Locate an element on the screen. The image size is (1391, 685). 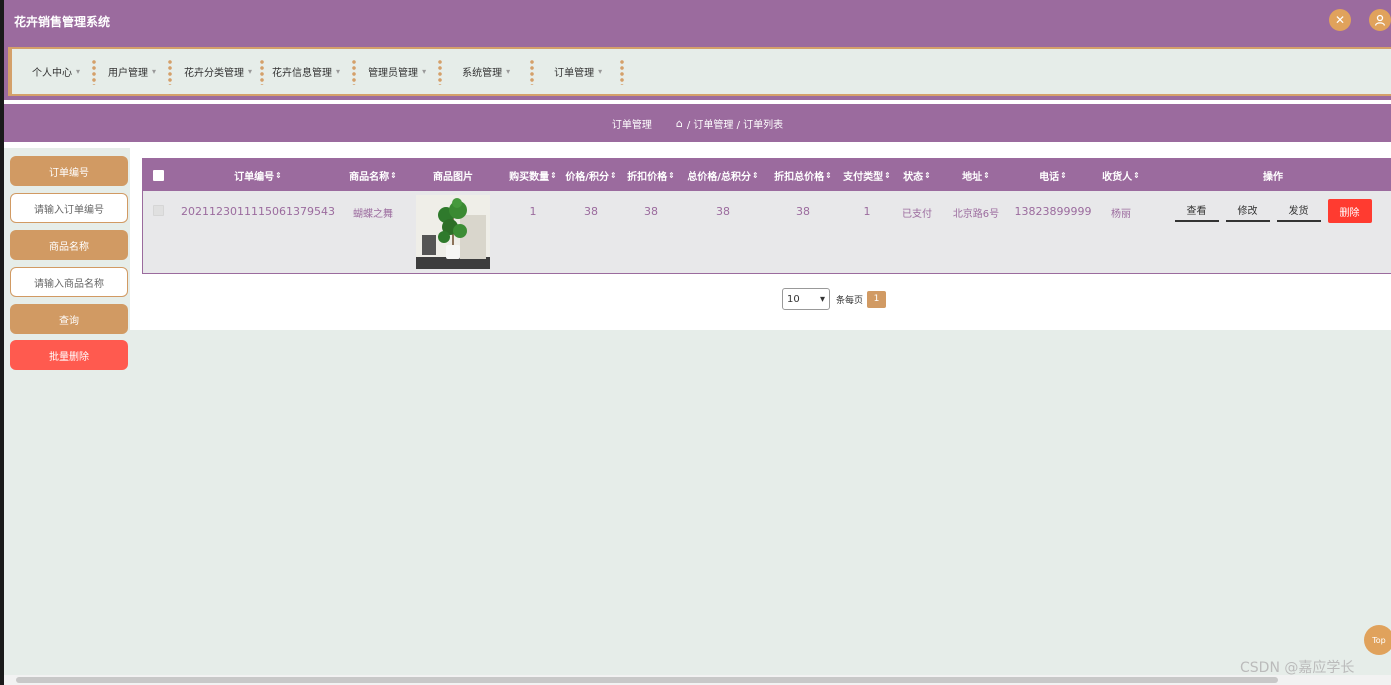
nav-item-order-management: 订单管理 ▾ is located at coordinates (578, 71).